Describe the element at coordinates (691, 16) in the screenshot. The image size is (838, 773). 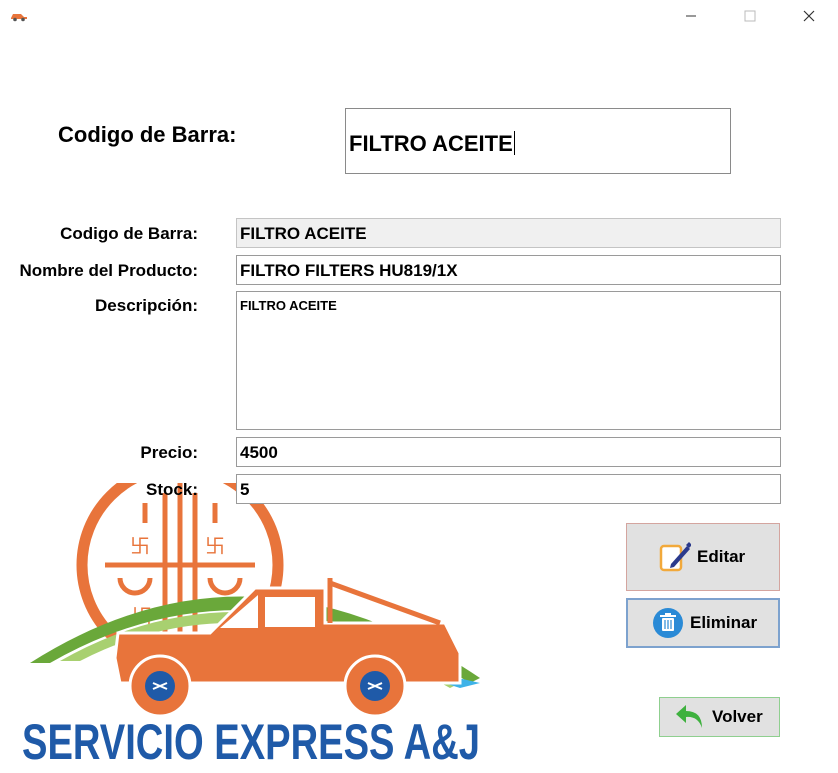
I see `minimize-button` at that location.